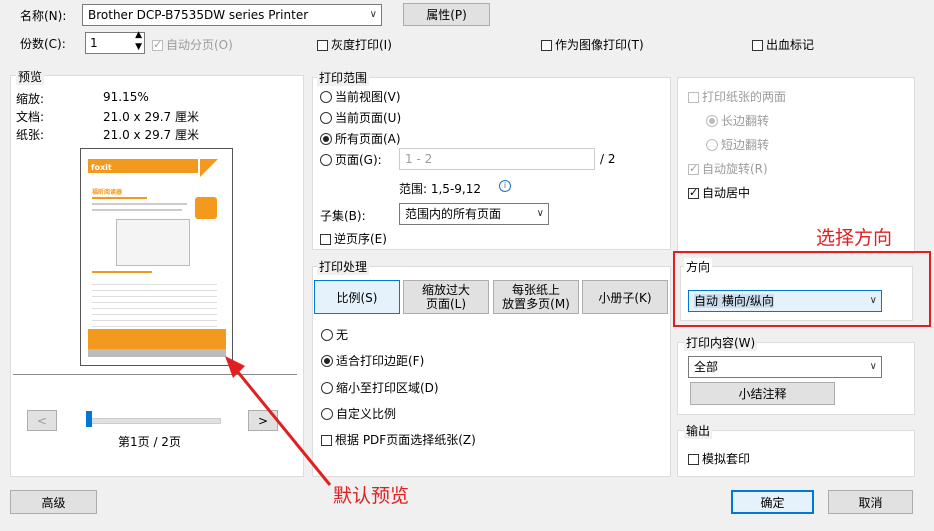 This screenshot has height=531, width=934. Describe the element at coordinates (599, 45) in the screenshot. I see `print-as-image-label: 作为图像打印(T)` at that location.